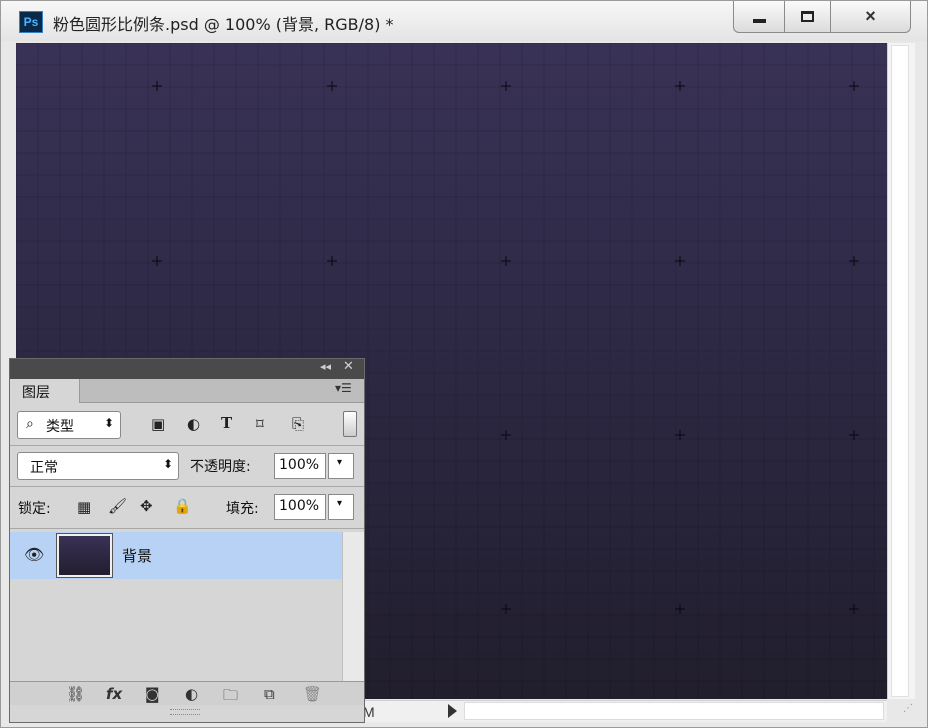  What do you see at coordinates (152, 694) in the screenshot?
I see `mask-icon: ◙` at bounding box center [152, 694].